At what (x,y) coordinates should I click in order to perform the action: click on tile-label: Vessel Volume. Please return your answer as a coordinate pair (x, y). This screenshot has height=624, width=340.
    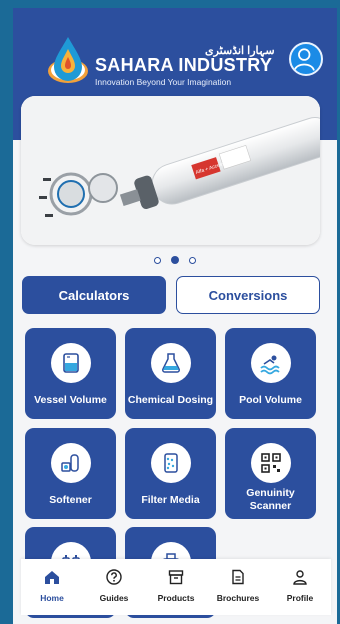
    Looking at the image, I should click on (70, 399).